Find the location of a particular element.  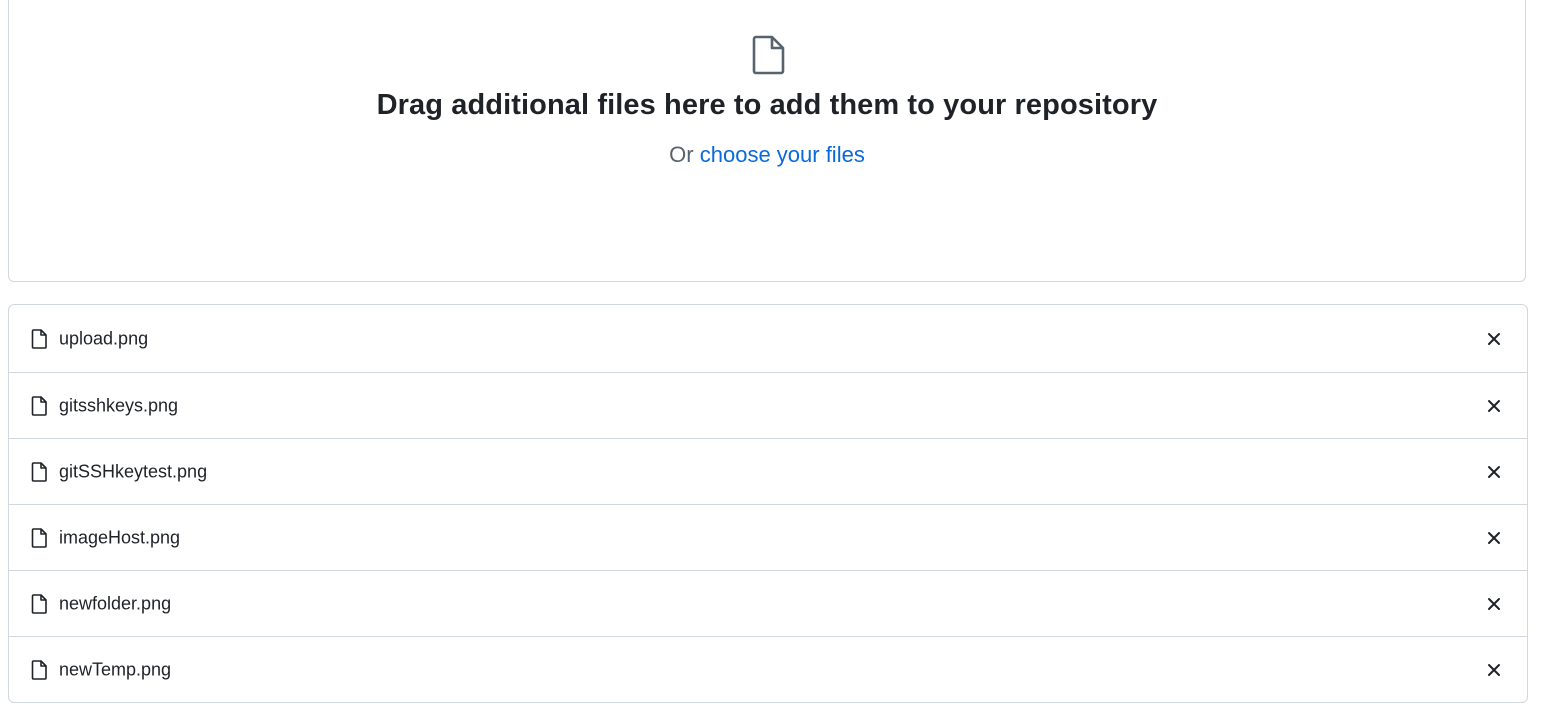

dropzone-prefix: Or is located at coordinates (681, 154).